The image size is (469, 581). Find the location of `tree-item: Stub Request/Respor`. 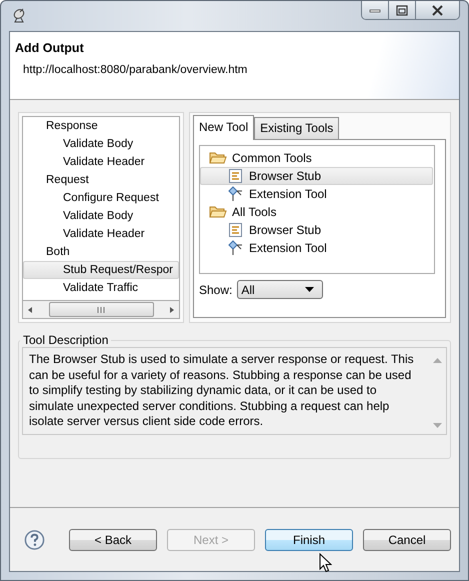

tree-item: Stub Request/Respor is located at coordinates (101, 270).